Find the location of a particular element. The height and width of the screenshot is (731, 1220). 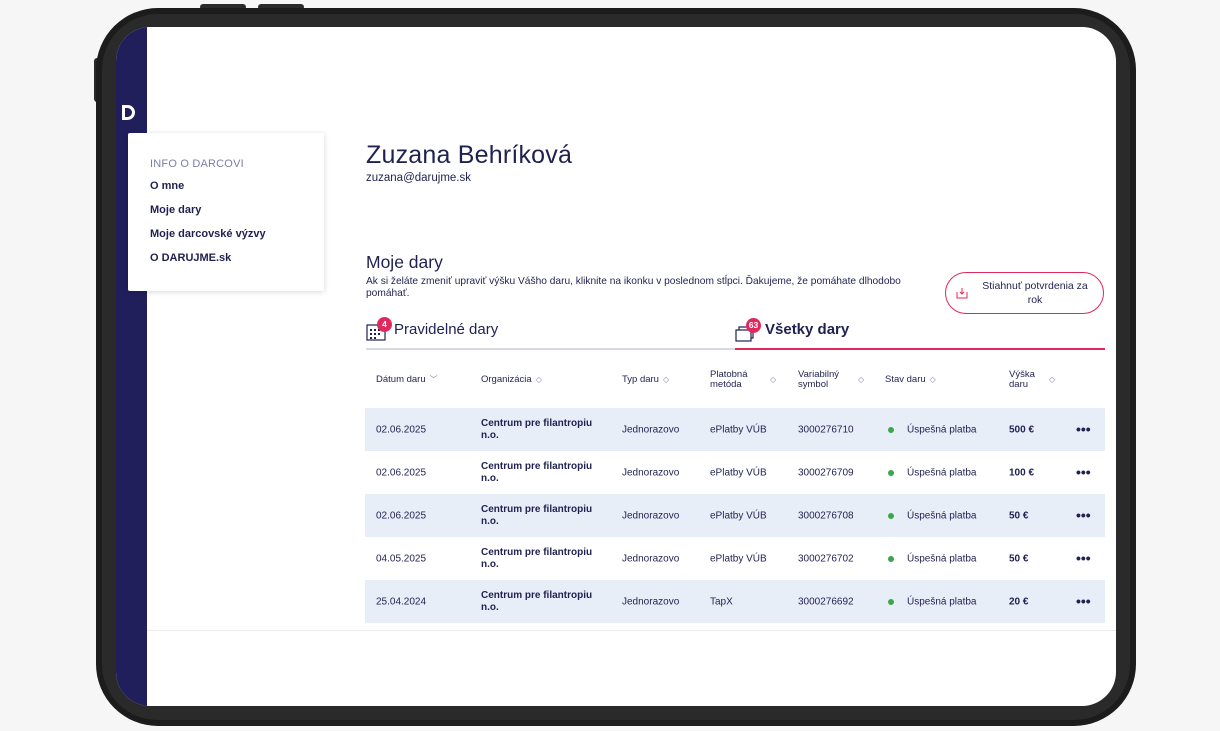

column-header-date: Dátum daru ﹀ is located at coordinates (407, 380).